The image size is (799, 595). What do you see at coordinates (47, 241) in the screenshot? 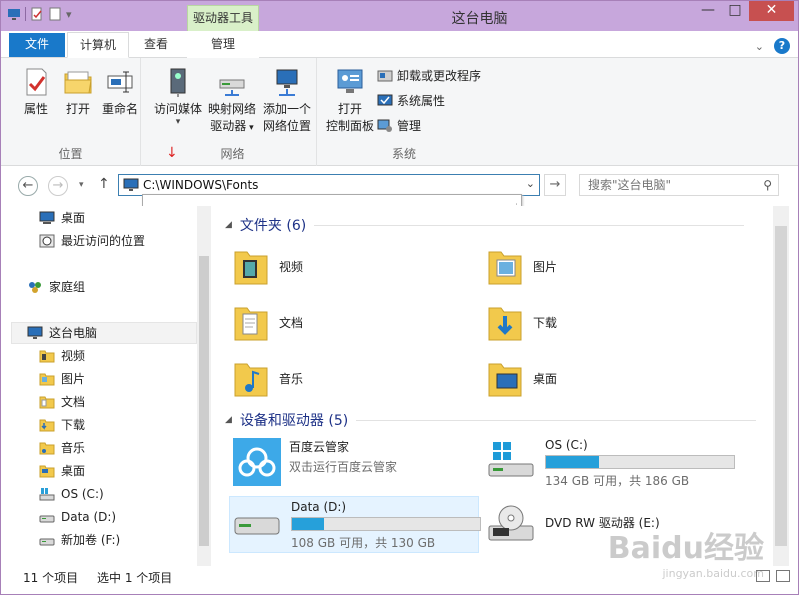
I see `recent-places-icon` at bounding box center [47, 241].